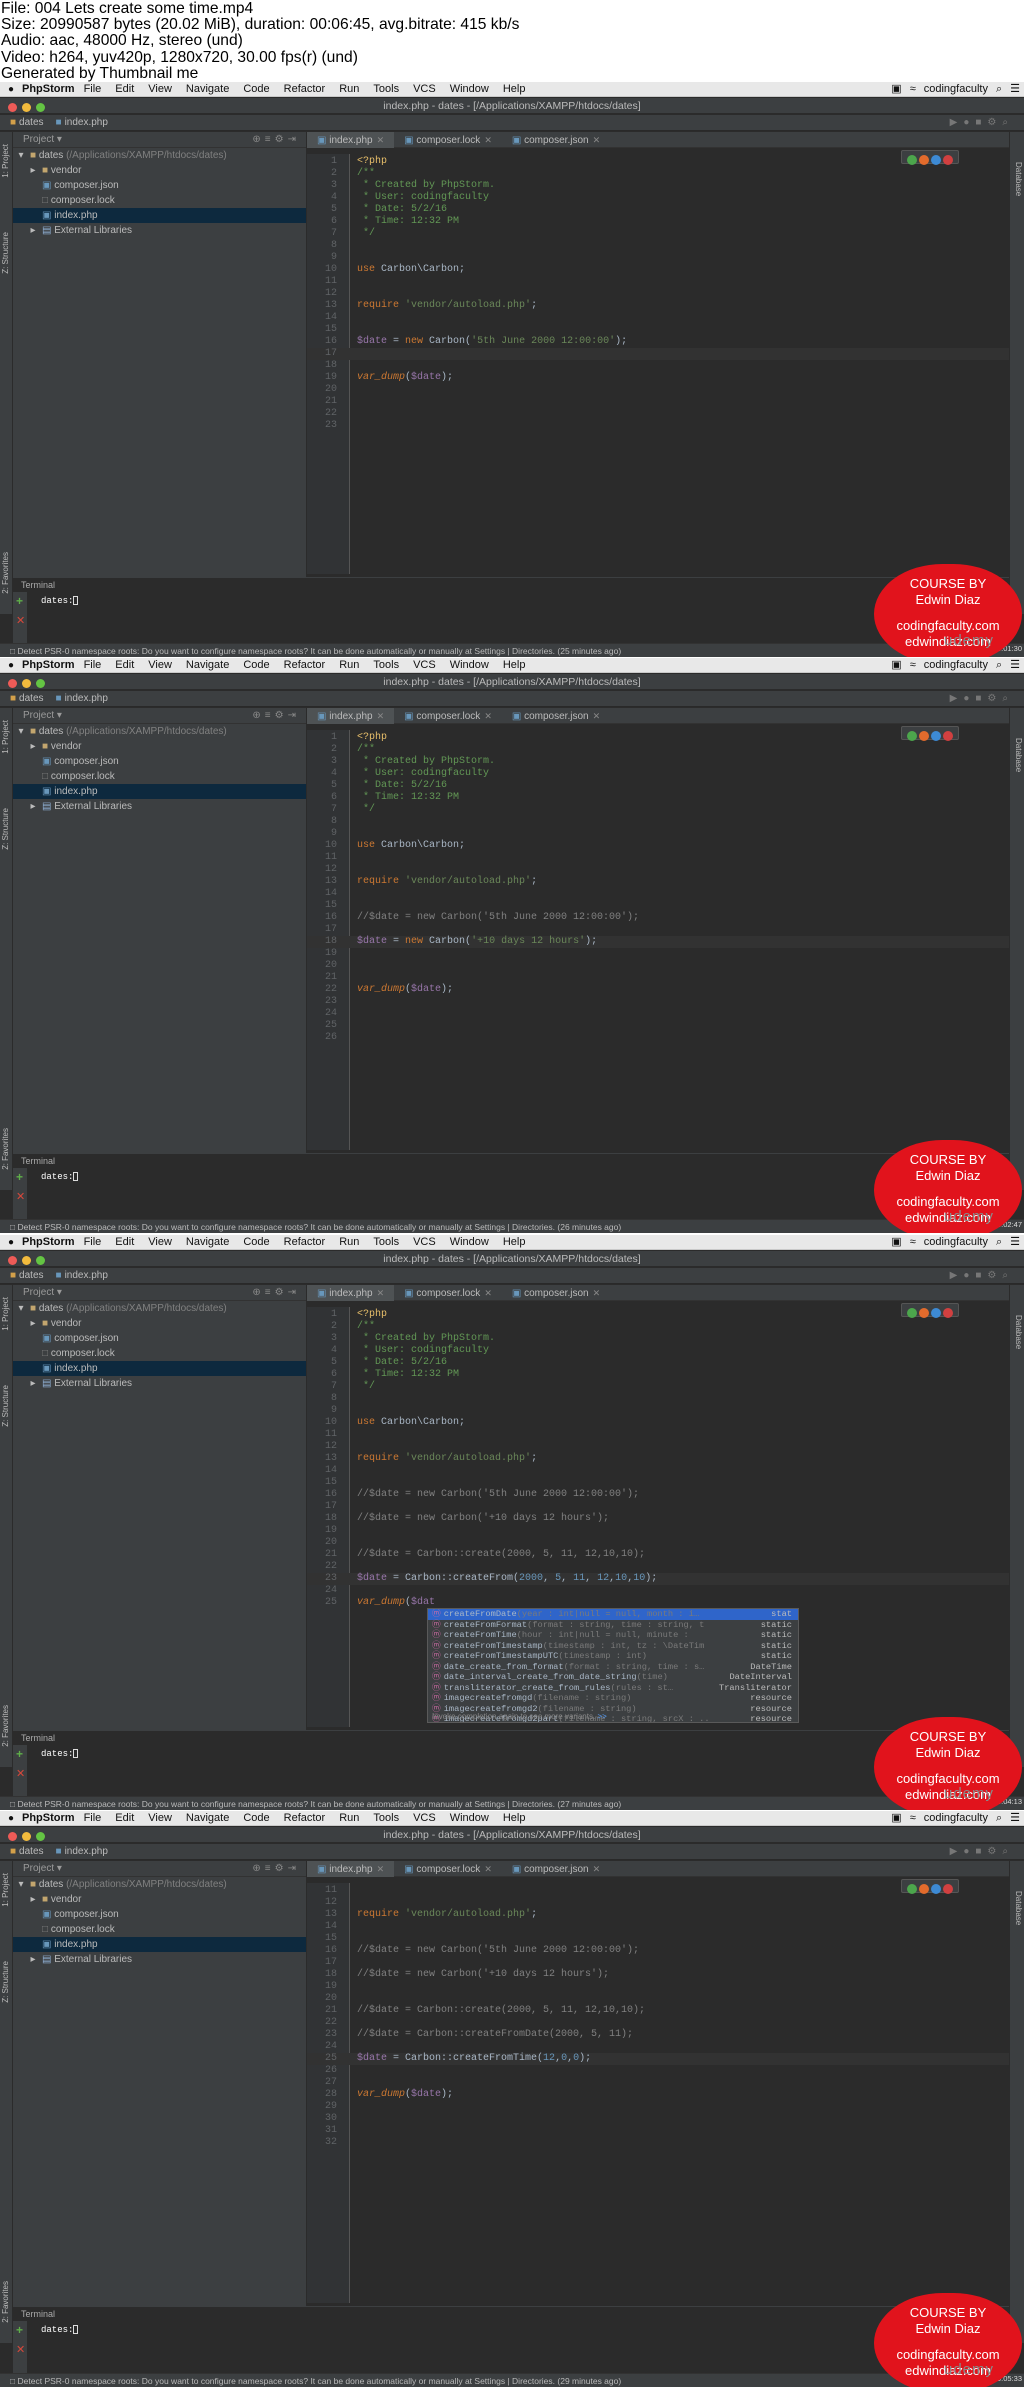 The height and width of the screenshot is (2387, 1024). I want to click on close-session-icon: ✕, so click(20, 1196).